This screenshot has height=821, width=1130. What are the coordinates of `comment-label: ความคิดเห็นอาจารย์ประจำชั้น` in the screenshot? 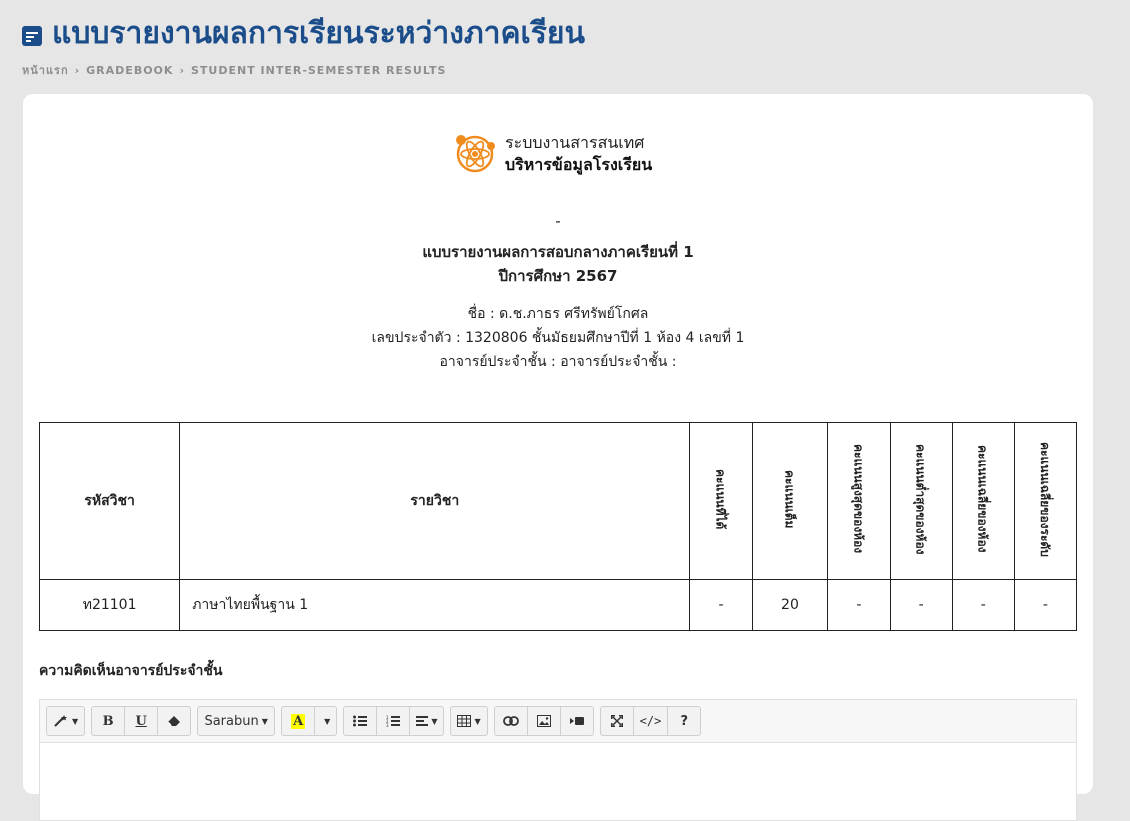 It's located at (131, 671).